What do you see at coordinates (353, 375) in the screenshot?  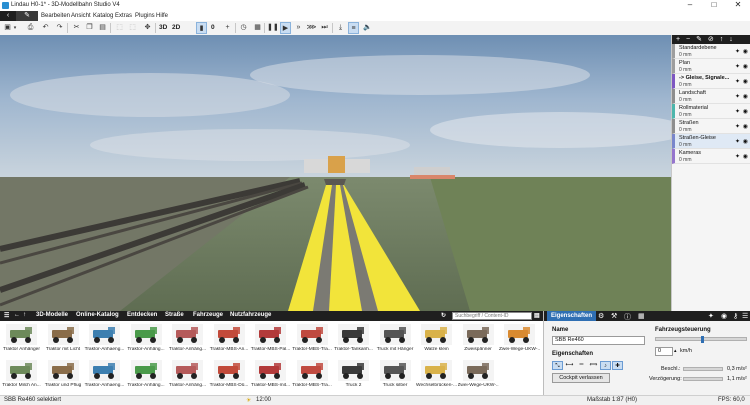 I see `catalog-item: Truck 2` at bounding box center [353, 375].